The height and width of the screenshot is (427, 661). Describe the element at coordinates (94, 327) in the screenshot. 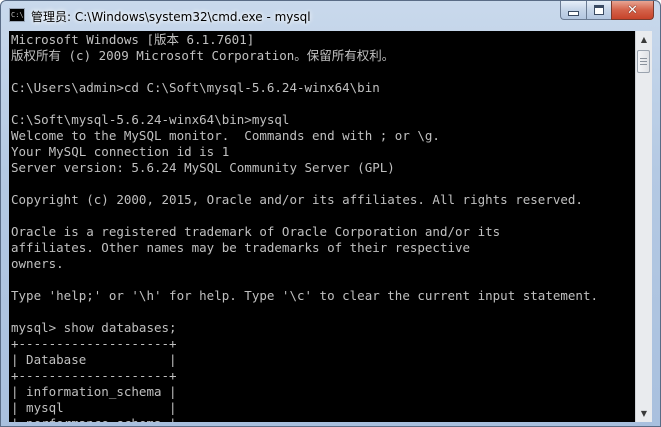

I see `console-line: mysql> show databases;` at that location.